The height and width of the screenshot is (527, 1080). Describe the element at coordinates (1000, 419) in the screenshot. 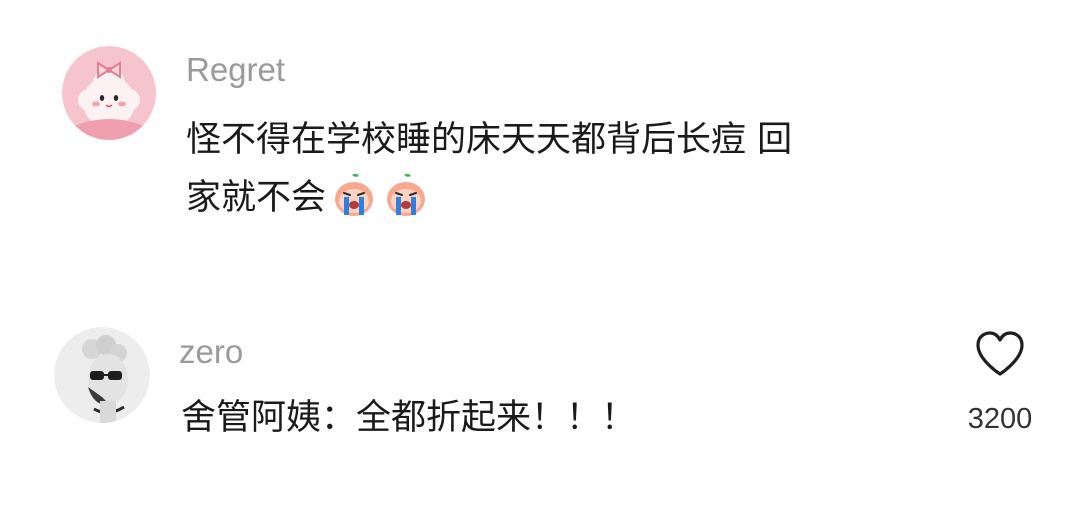

I see `like-count: 3200` at that location.